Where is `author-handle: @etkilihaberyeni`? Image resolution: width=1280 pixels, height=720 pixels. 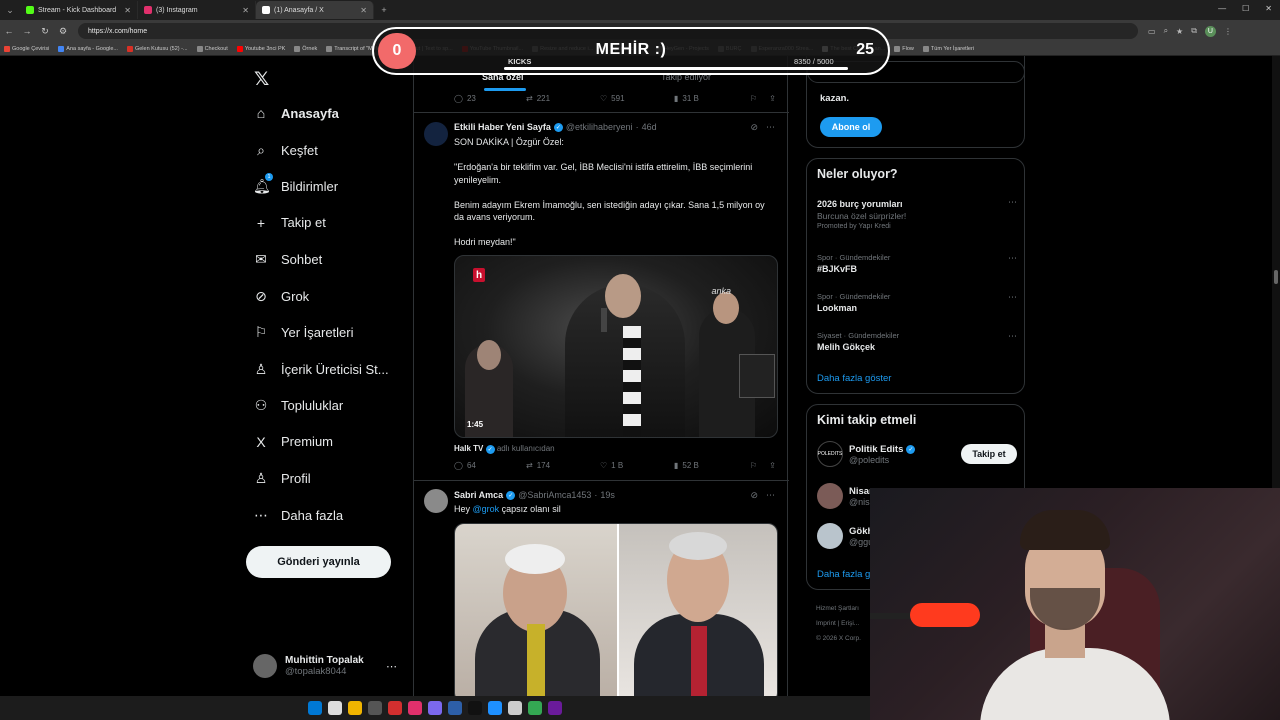 author-handle: @etkilihaberyeni is located at coordinates (599, 127).